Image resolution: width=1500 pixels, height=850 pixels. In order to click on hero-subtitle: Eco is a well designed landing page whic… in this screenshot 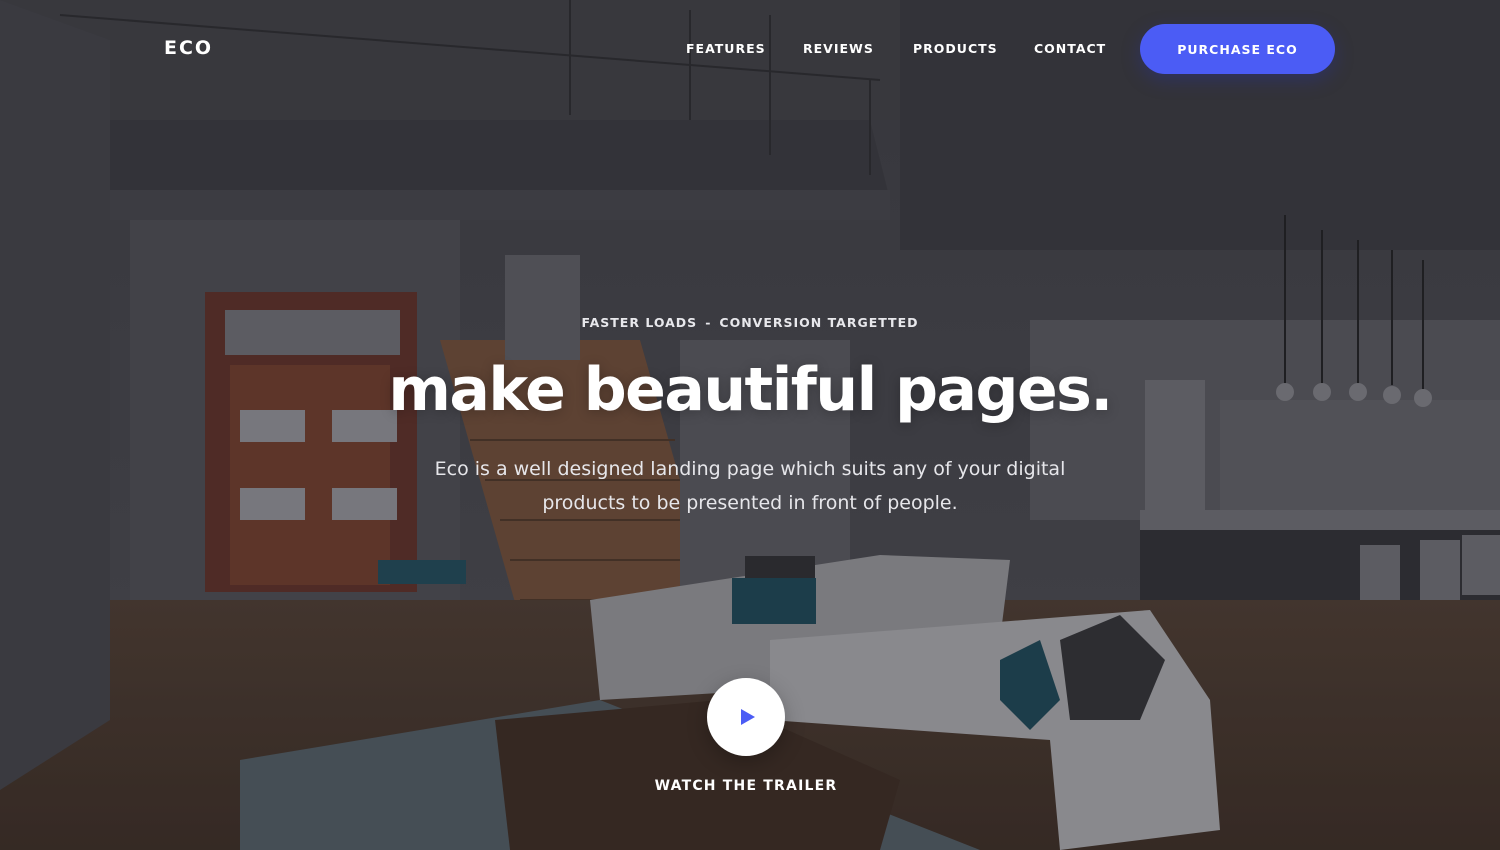, I will do `click(750, 486)`.